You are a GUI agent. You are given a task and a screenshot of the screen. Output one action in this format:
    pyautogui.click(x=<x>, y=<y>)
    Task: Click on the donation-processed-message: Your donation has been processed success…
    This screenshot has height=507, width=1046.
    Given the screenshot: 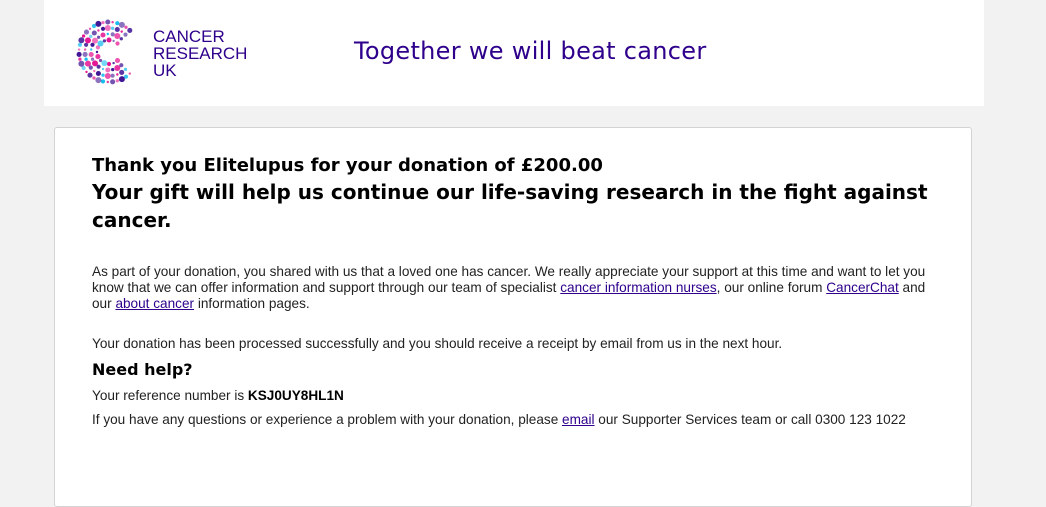 What is the action you would take?
    pyautogui.click(x=437, y=343)
    